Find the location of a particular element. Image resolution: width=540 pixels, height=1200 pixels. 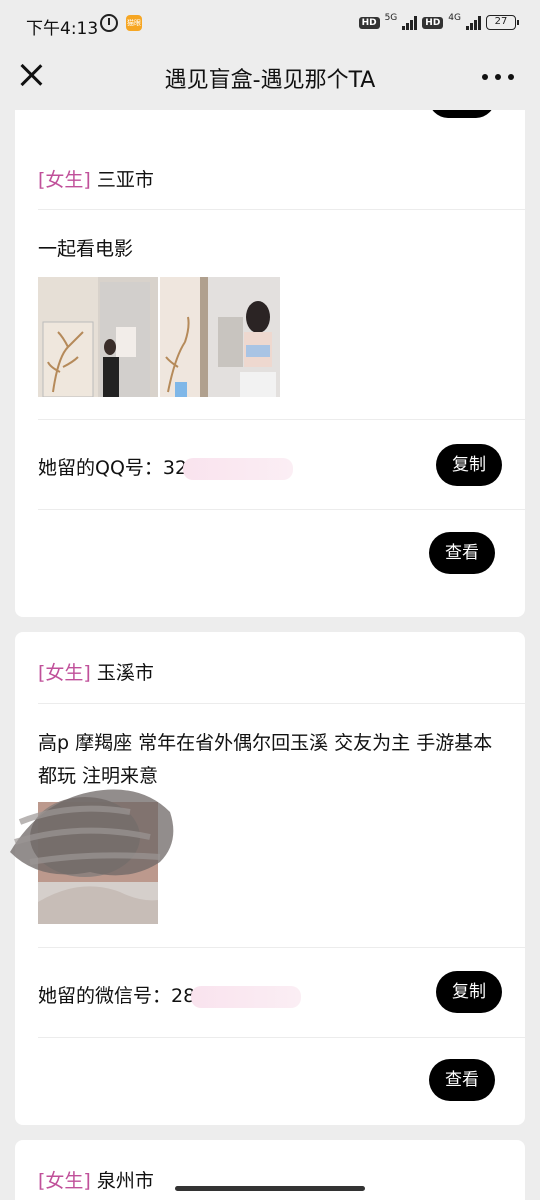

page-title: 遇见盲盒-遇见那个TA is located at coordinates (270, 80).